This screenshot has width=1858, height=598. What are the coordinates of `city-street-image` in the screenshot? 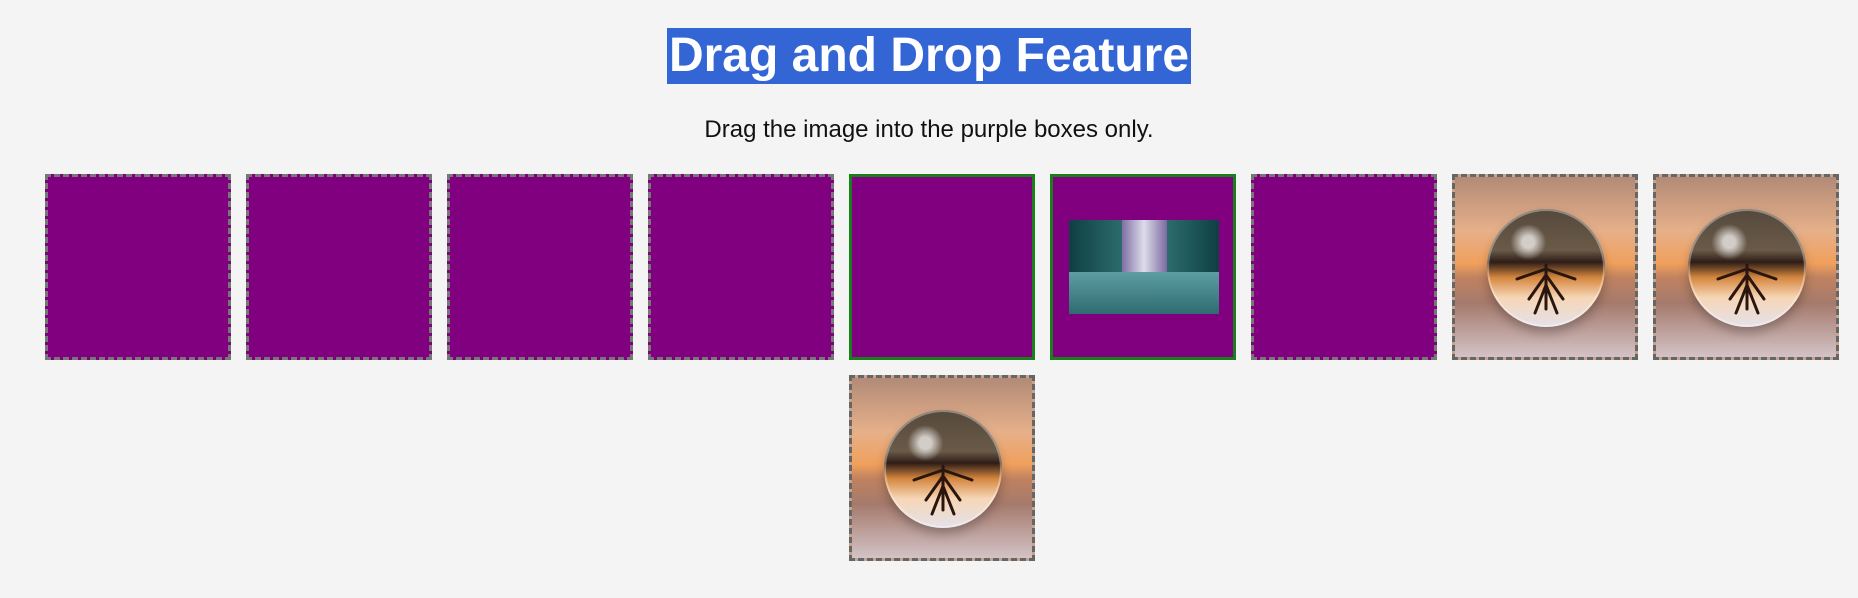 It's located at (1144, 267).